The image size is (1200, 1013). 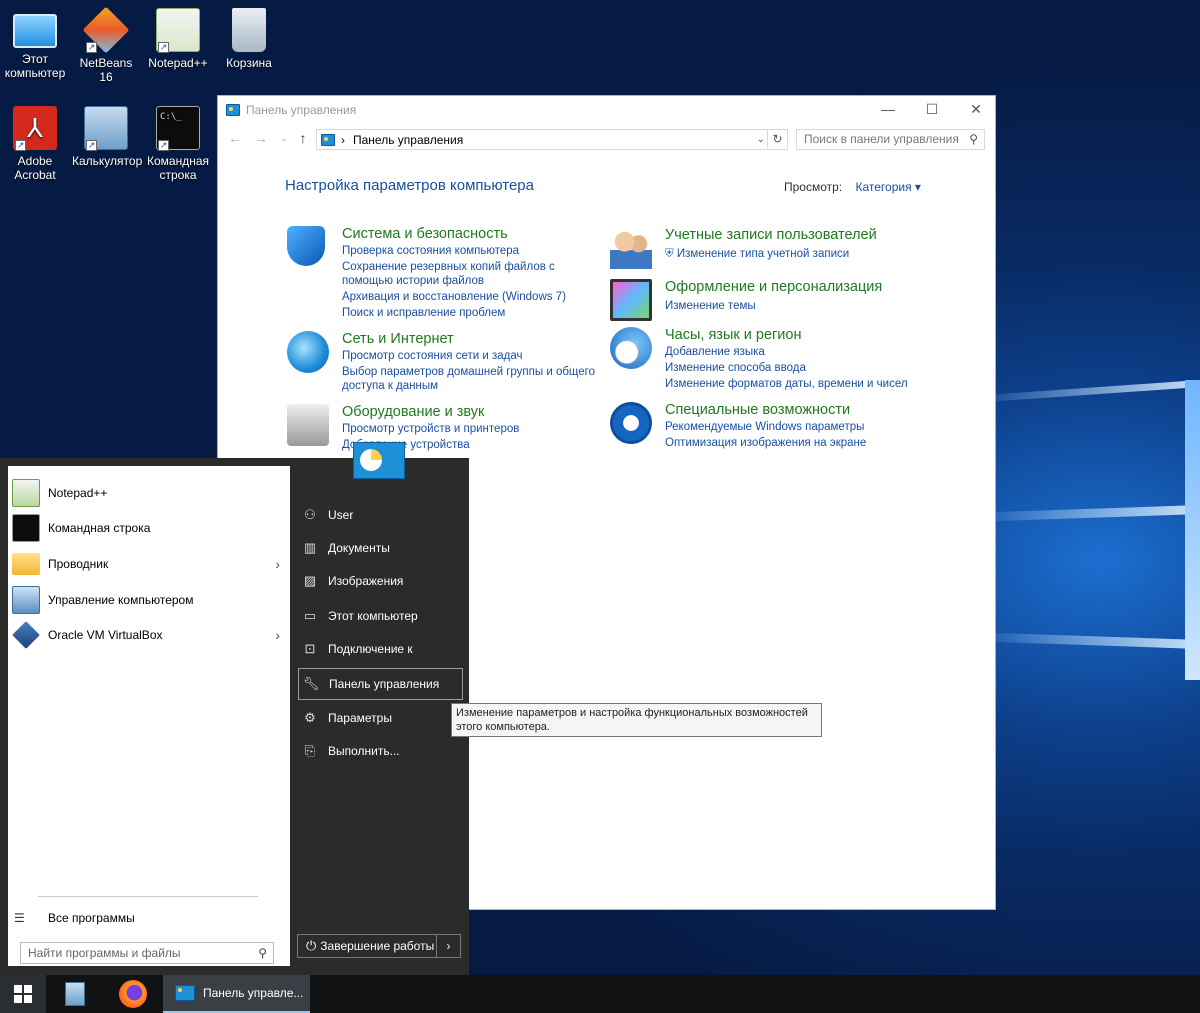 I want to click on start-place-settings: ⚙ Параметры, so click(x=380, y=717).